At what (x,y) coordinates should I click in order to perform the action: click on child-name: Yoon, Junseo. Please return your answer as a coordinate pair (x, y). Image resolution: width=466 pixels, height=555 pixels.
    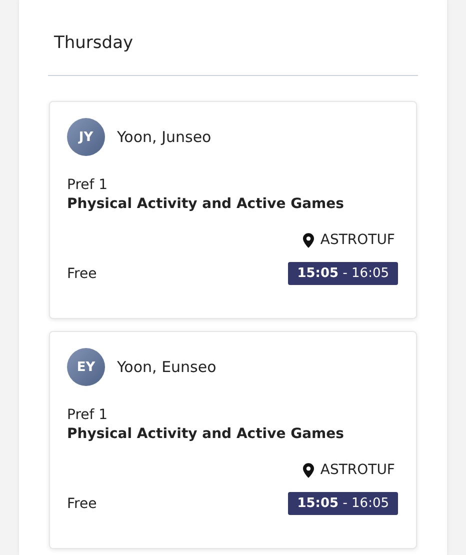
    Looking at the image, I should click on (164, 137).